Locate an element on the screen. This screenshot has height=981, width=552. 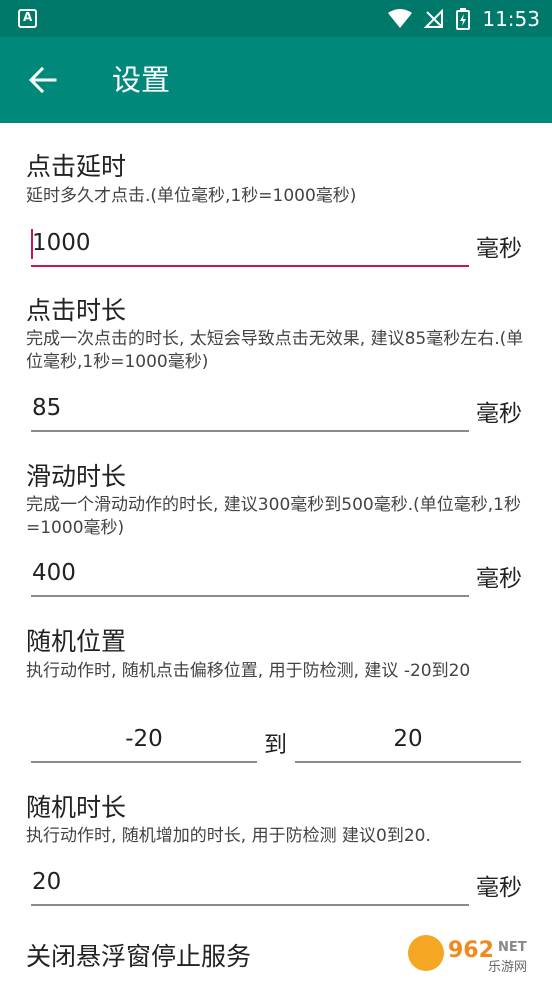
click-delay-title: 点击延时 is located at coordinates (76, 166).